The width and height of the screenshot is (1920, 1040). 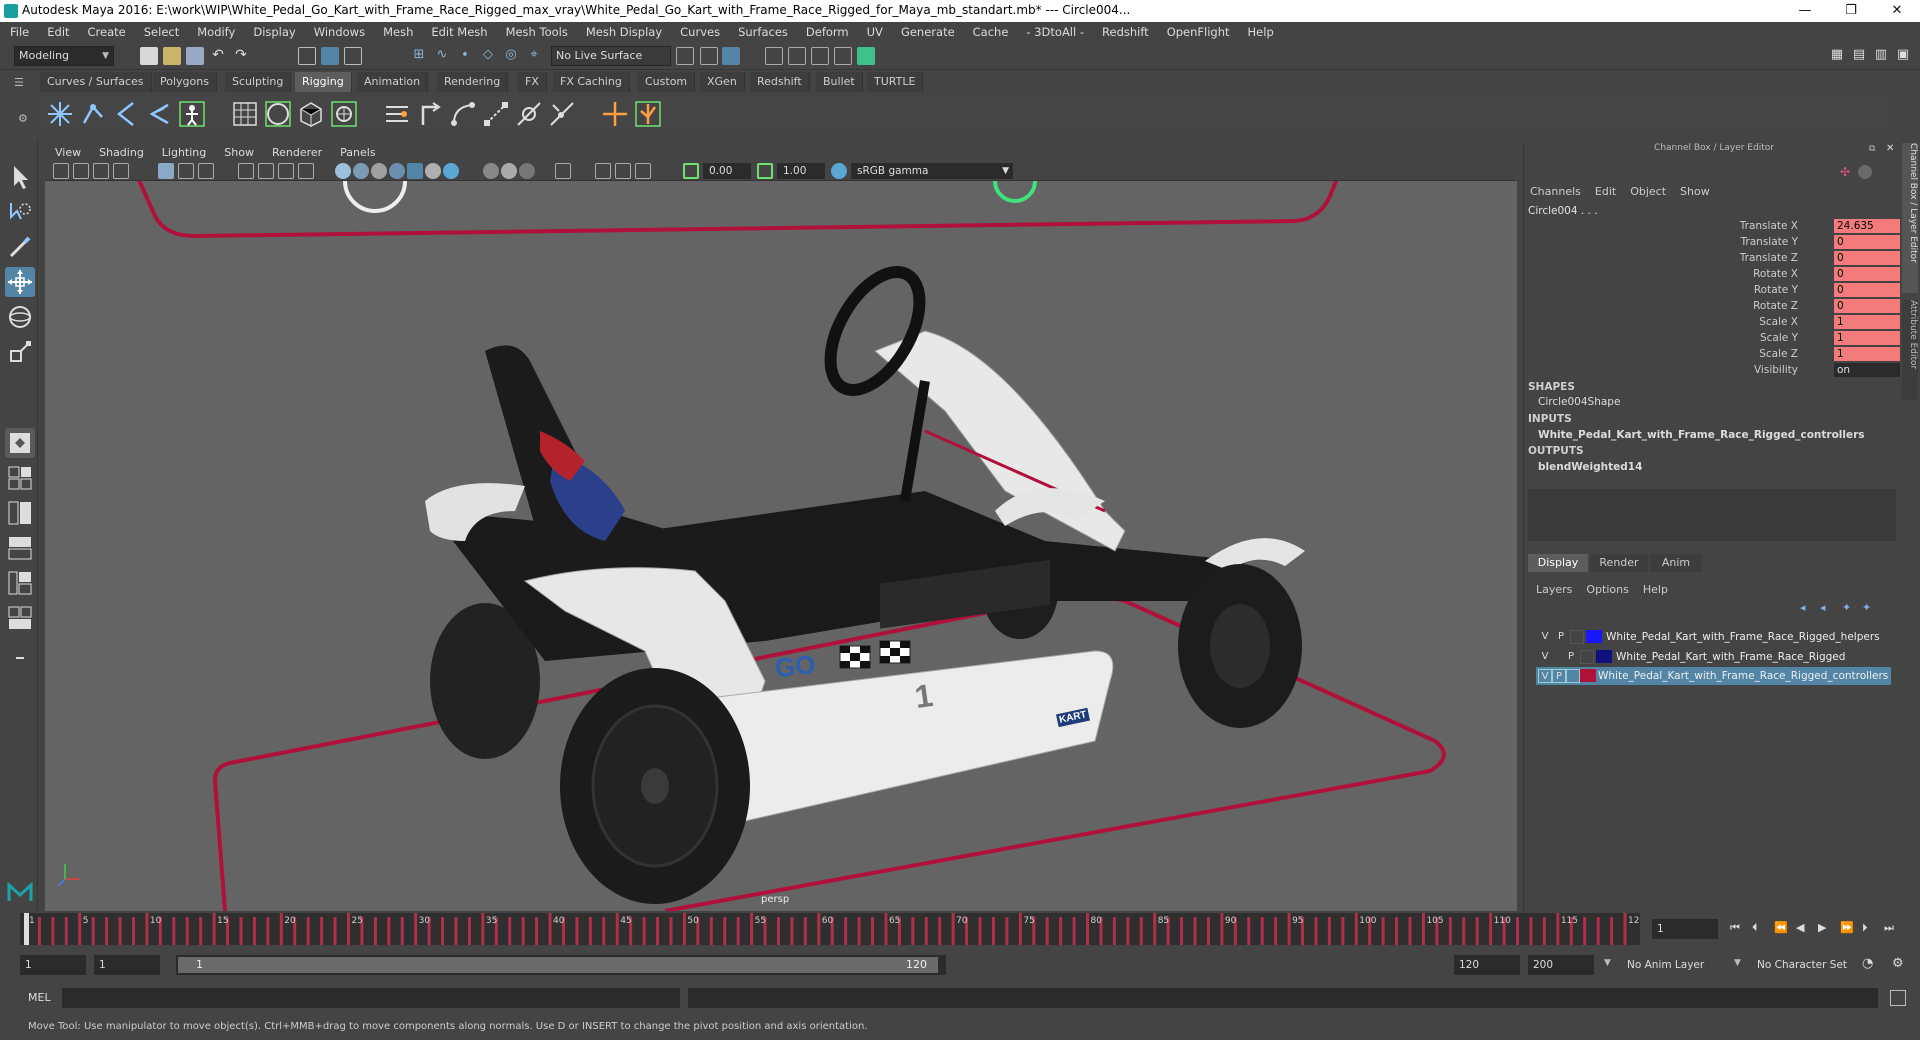 What do you see at coordinates (765, 171) in the screenshot?
I see `gamma-icon` at bounding box center [765, 171].